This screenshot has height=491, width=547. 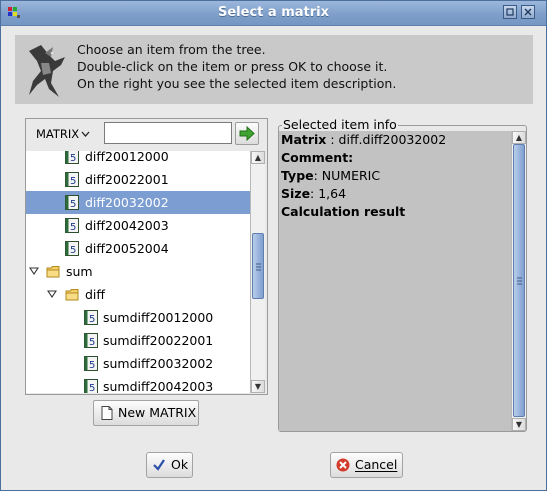 What do you see at coordinates (351, 157) in the screenshot?
I see `comment-value: :` at bounding box center [351, 157].